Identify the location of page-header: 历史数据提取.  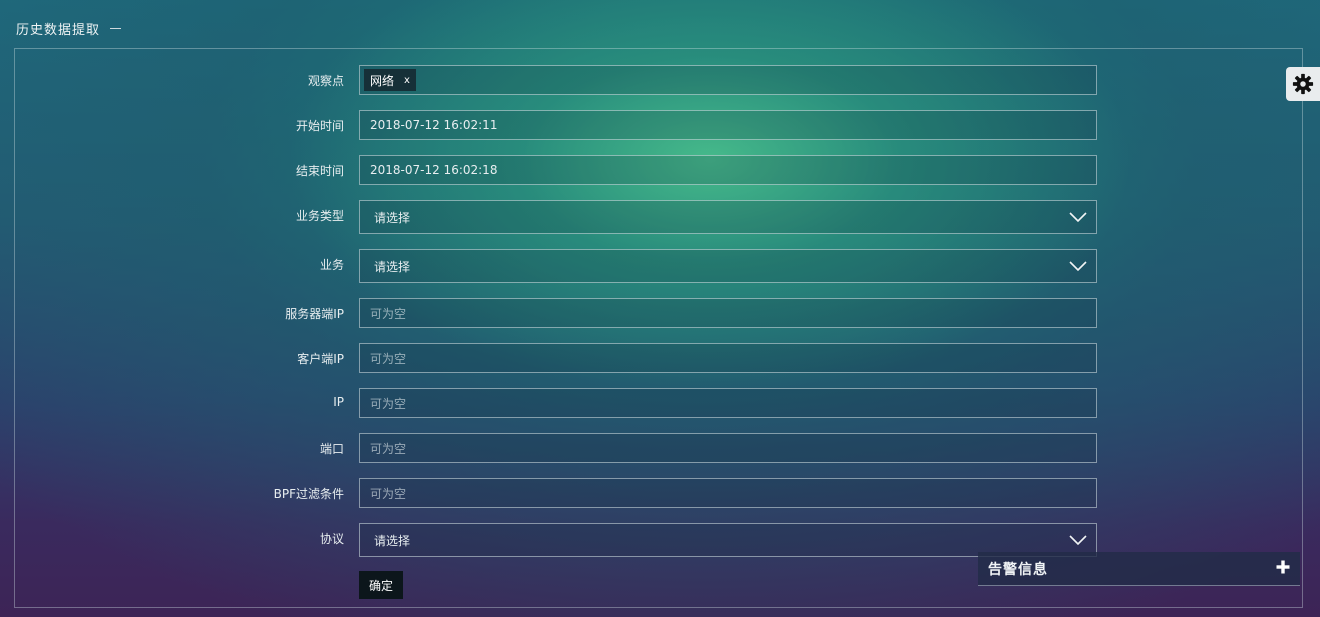
(69, 28).